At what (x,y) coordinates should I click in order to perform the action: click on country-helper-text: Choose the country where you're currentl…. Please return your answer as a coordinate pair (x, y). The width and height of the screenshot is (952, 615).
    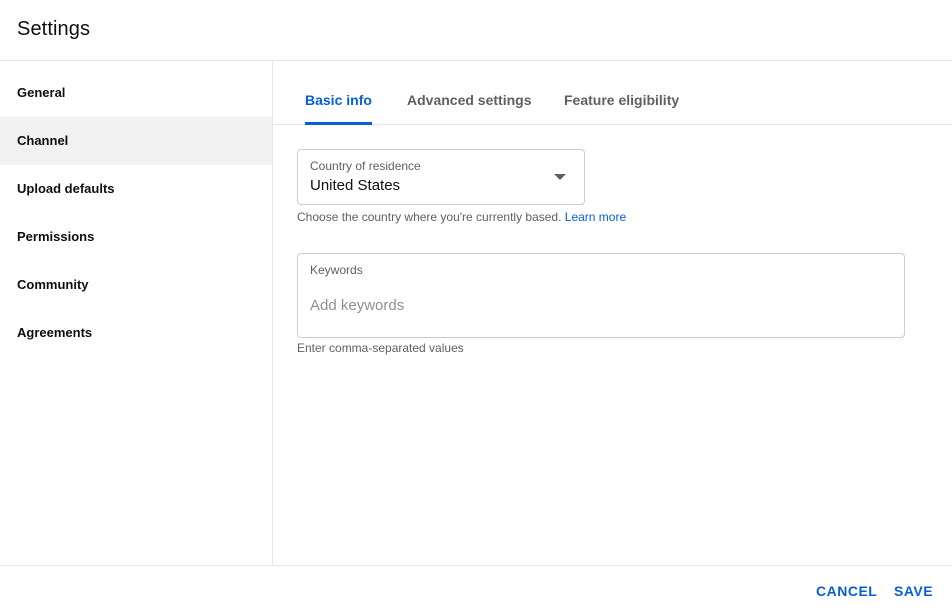
    Looking at the image, I should click on (461, 217).